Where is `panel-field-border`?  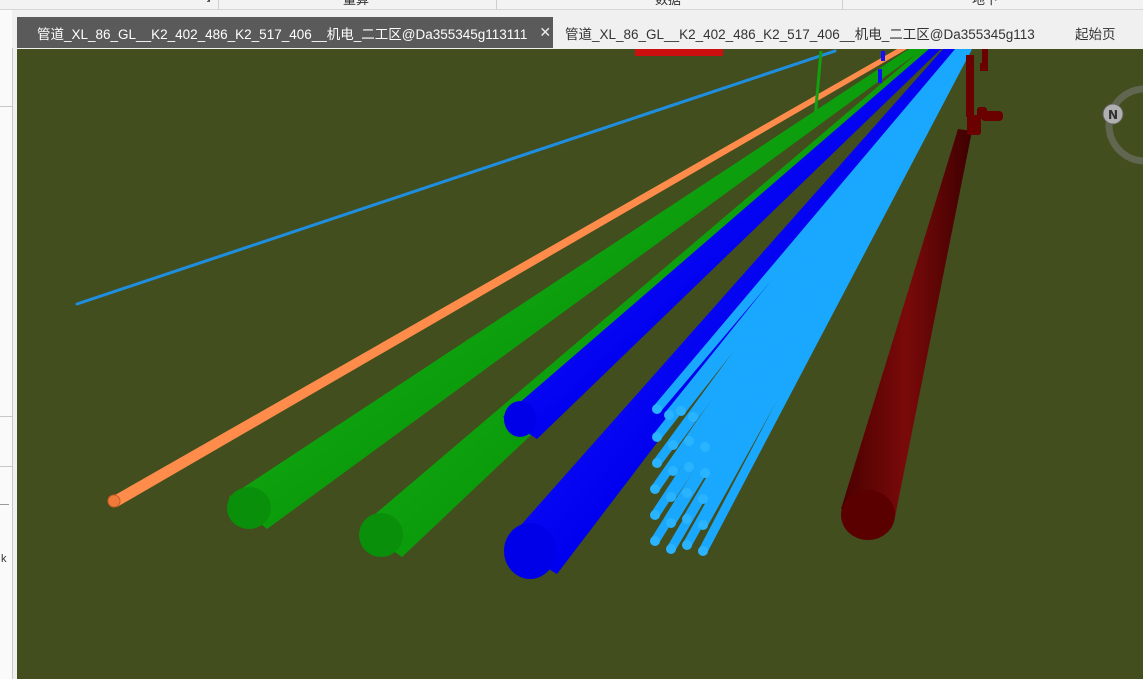
panel-field-border is located at coordinates (4, 504).